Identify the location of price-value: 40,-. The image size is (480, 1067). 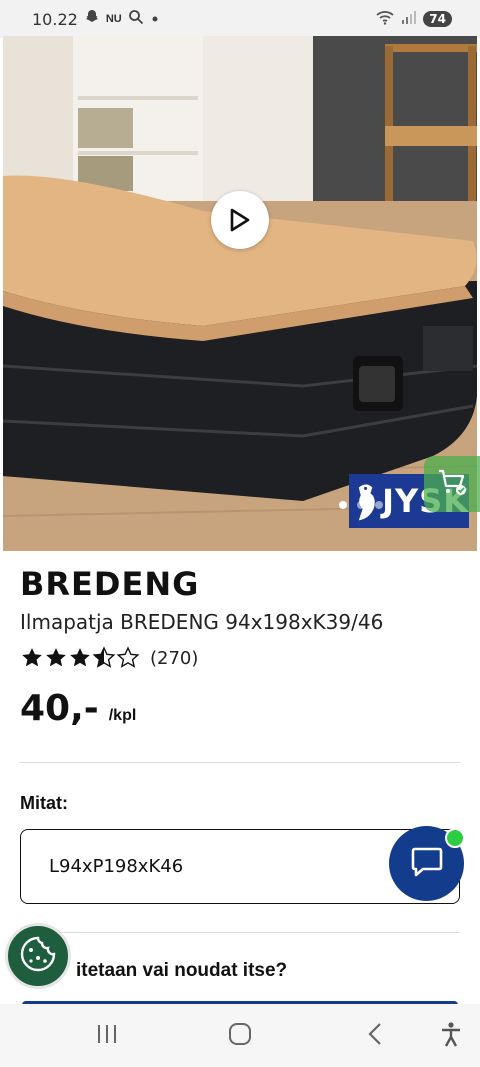
(59, 708).